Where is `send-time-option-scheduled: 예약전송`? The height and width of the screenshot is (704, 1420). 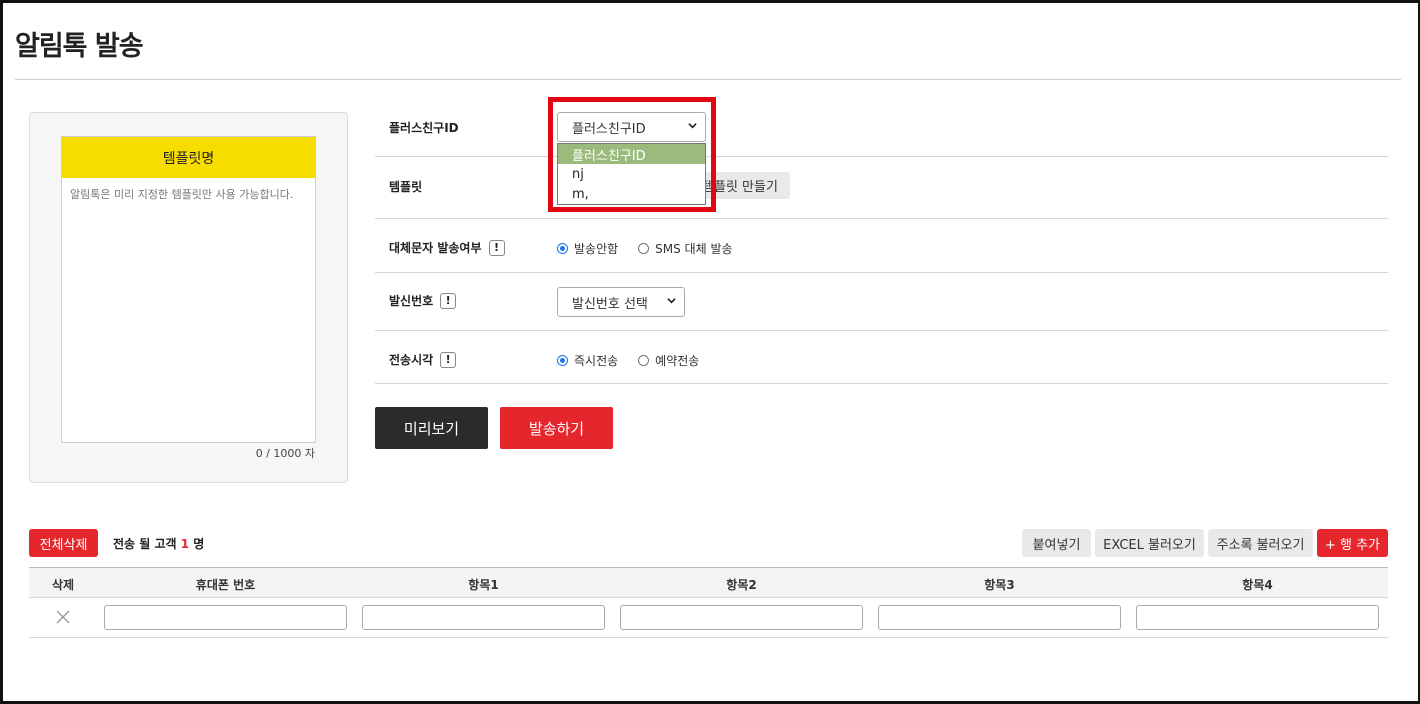 send-time-option-scheduled: 예약전송 is located at coordinates (668, 360).